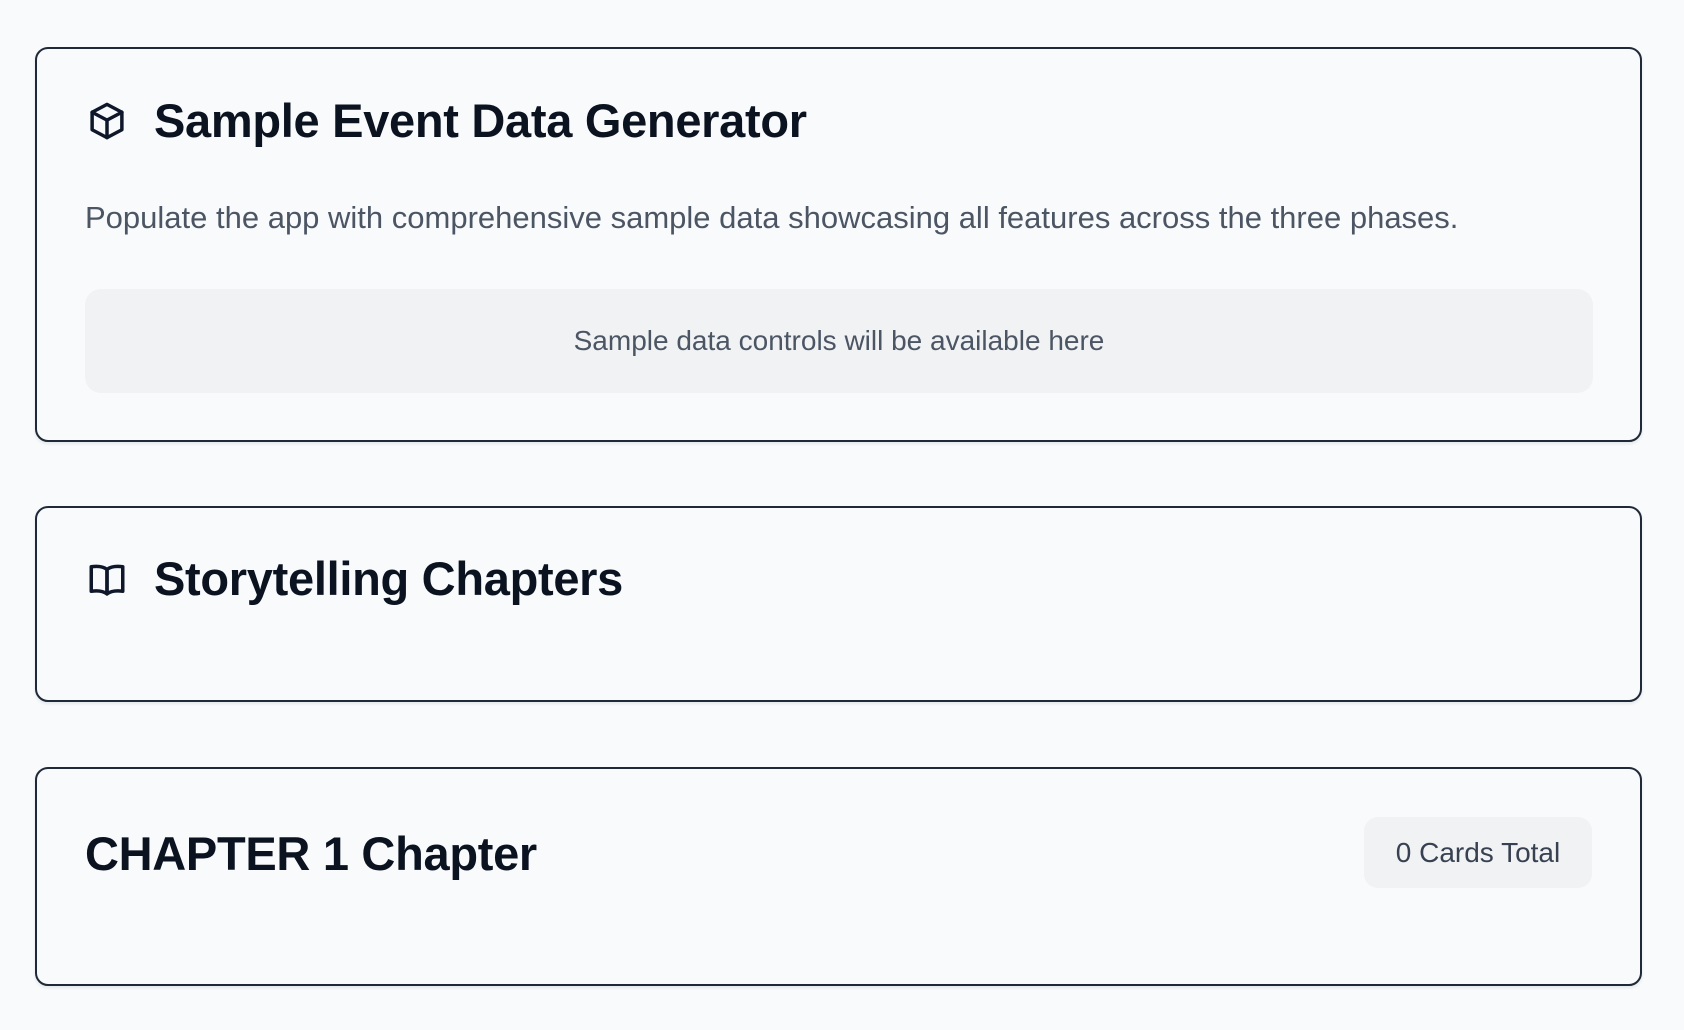 This screenshot has height=1030, width=1684. I want to click on generator-title: Sample Event Data Generator, so click(480, 120).